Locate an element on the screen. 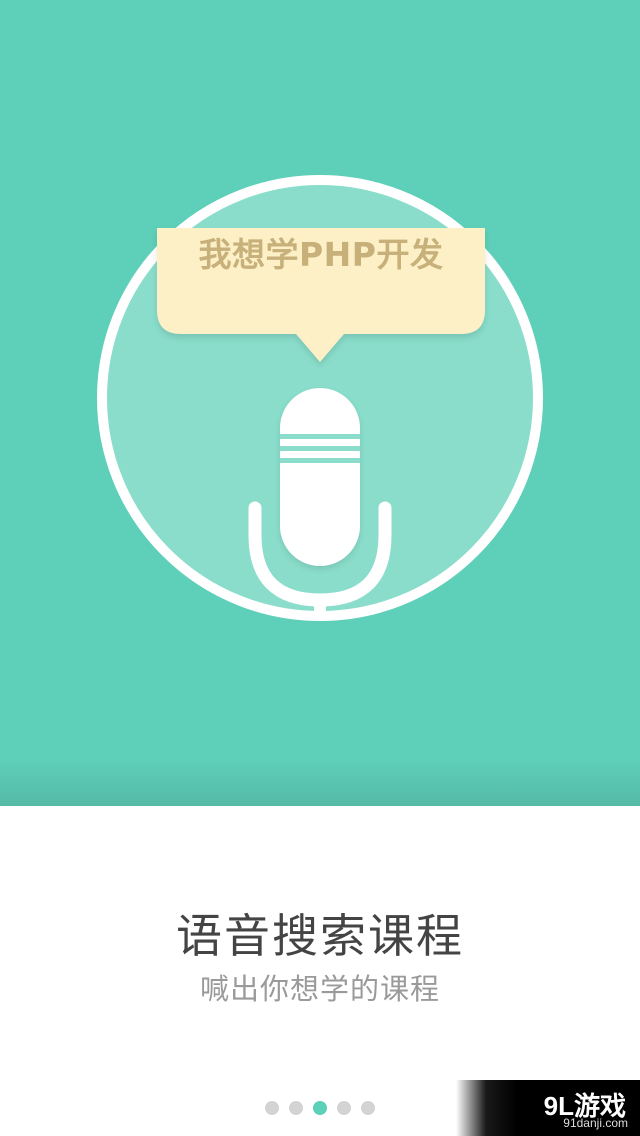  watermark-url: 91danji.com is located at coordinates (595, 1123).